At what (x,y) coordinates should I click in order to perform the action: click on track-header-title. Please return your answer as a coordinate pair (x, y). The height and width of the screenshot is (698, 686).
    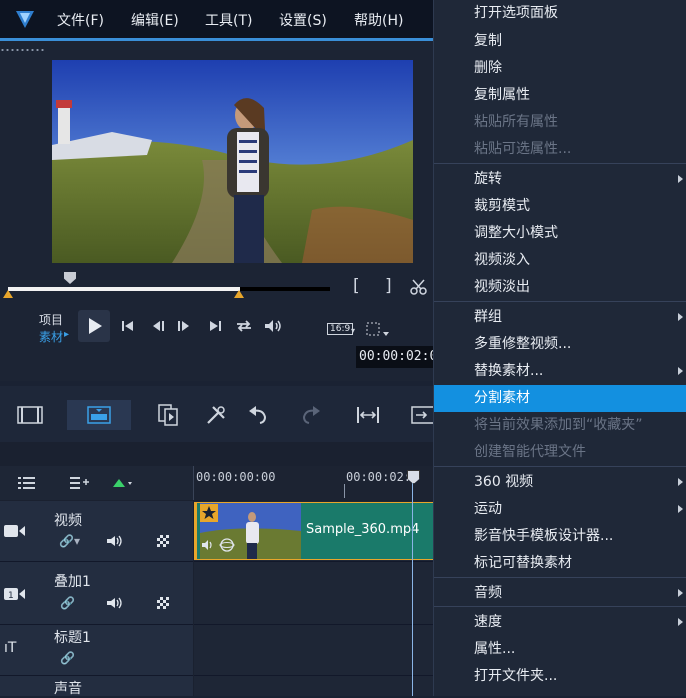
    Looking at the image, I should click on (96, 650).